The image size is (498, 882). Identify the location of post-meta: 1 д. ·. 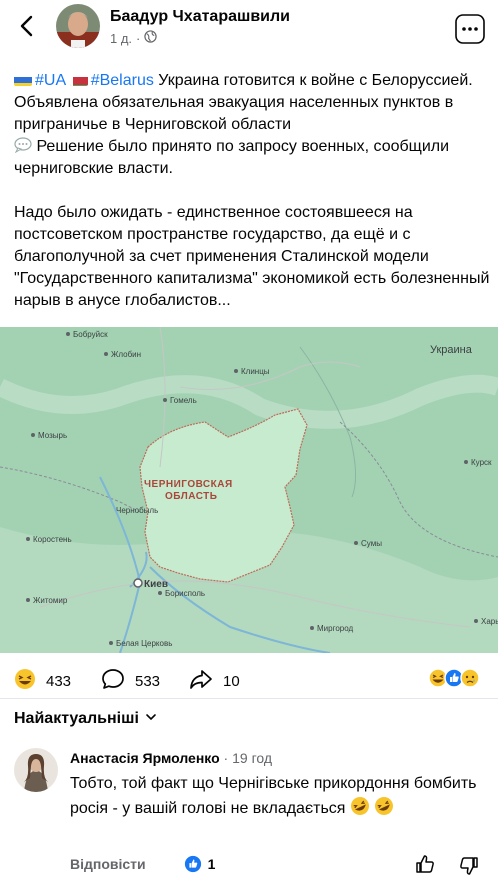
(134, 38).